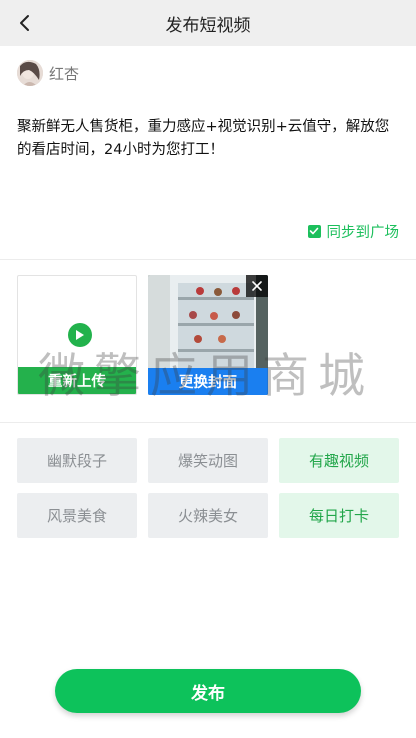 This screenshot has width=416, height=738. I want to click on play-icon, so click(80, 335).